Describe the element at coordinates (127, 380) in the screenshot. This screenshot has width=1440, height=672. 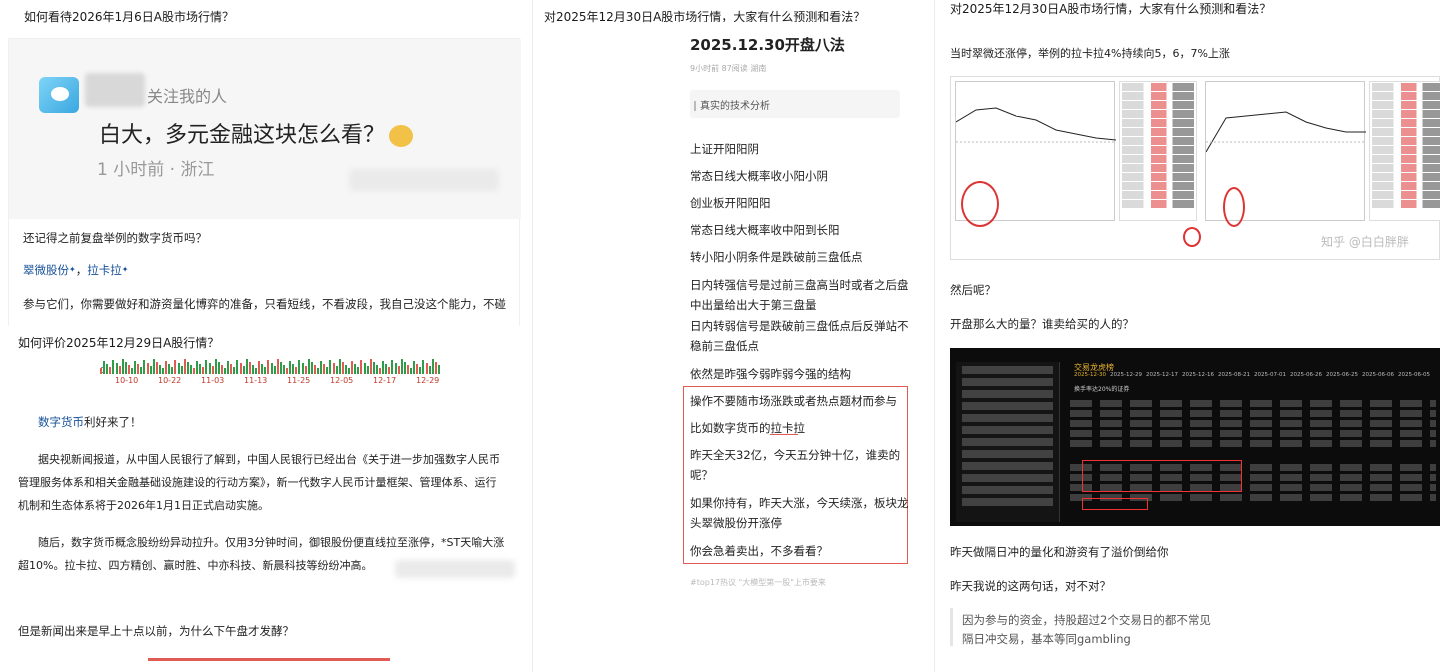
I see `x-tick-label: 10-10` at that location.